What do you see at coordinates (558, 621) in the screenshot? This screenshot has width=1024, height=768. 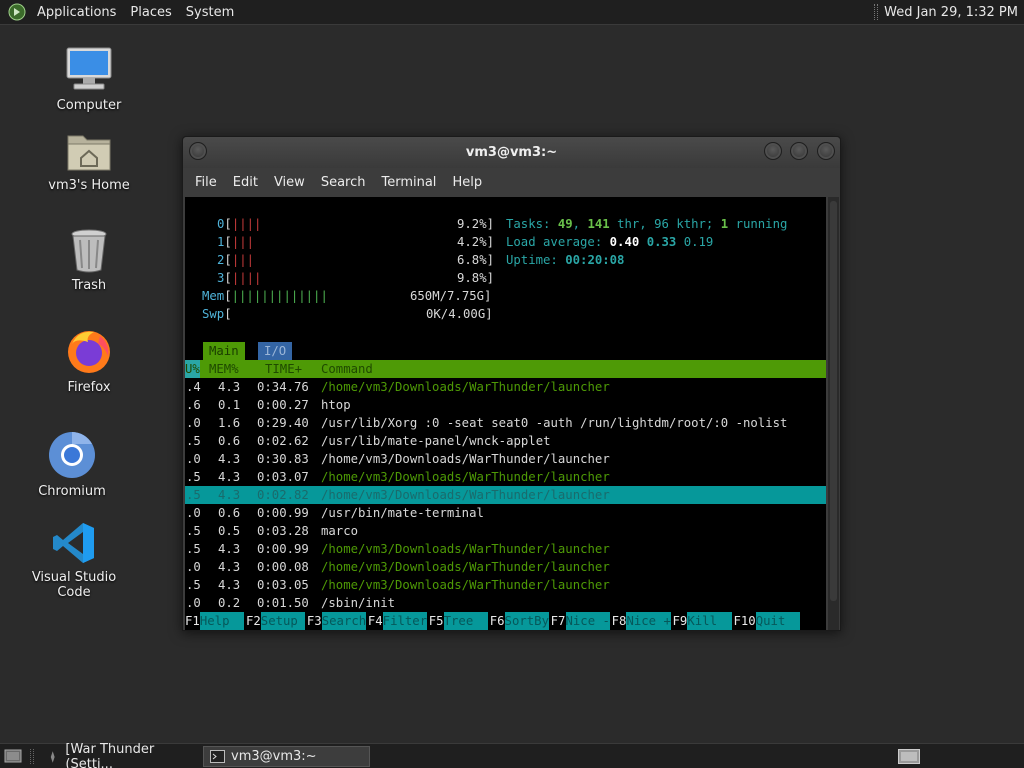 I see `fkey-f7: F7` at bounding box center [558, 621].